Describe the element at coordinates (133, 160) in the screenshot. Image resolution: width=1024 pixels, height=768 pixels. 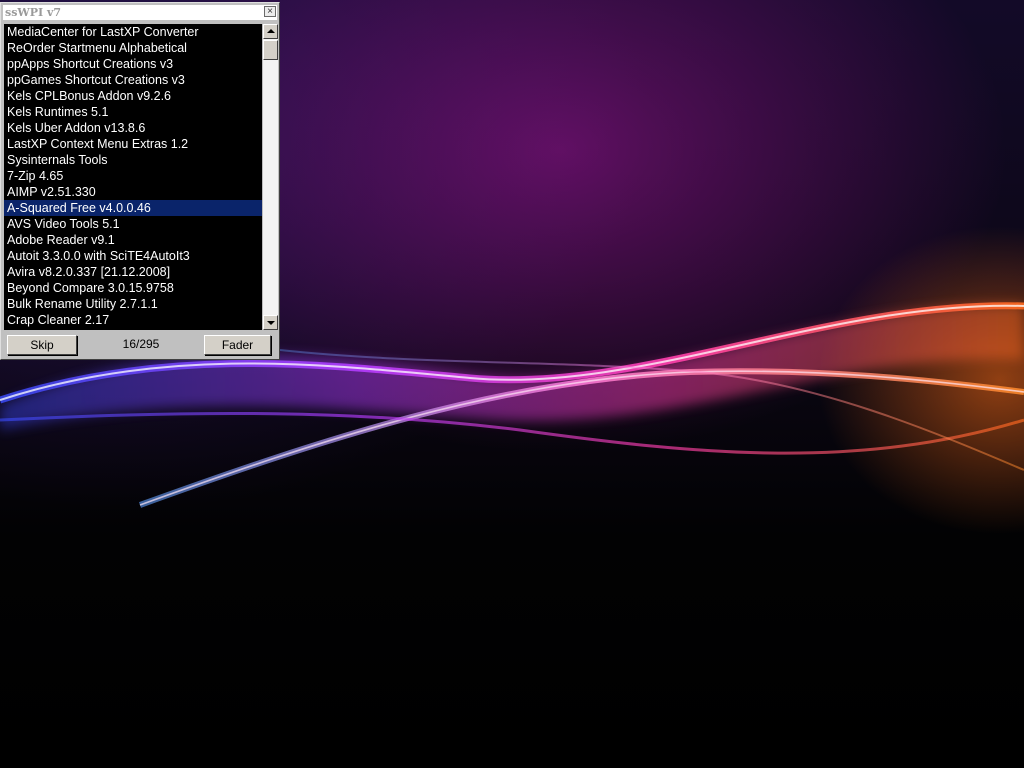
I see `list-item: Sysinternals Tools` at that location.